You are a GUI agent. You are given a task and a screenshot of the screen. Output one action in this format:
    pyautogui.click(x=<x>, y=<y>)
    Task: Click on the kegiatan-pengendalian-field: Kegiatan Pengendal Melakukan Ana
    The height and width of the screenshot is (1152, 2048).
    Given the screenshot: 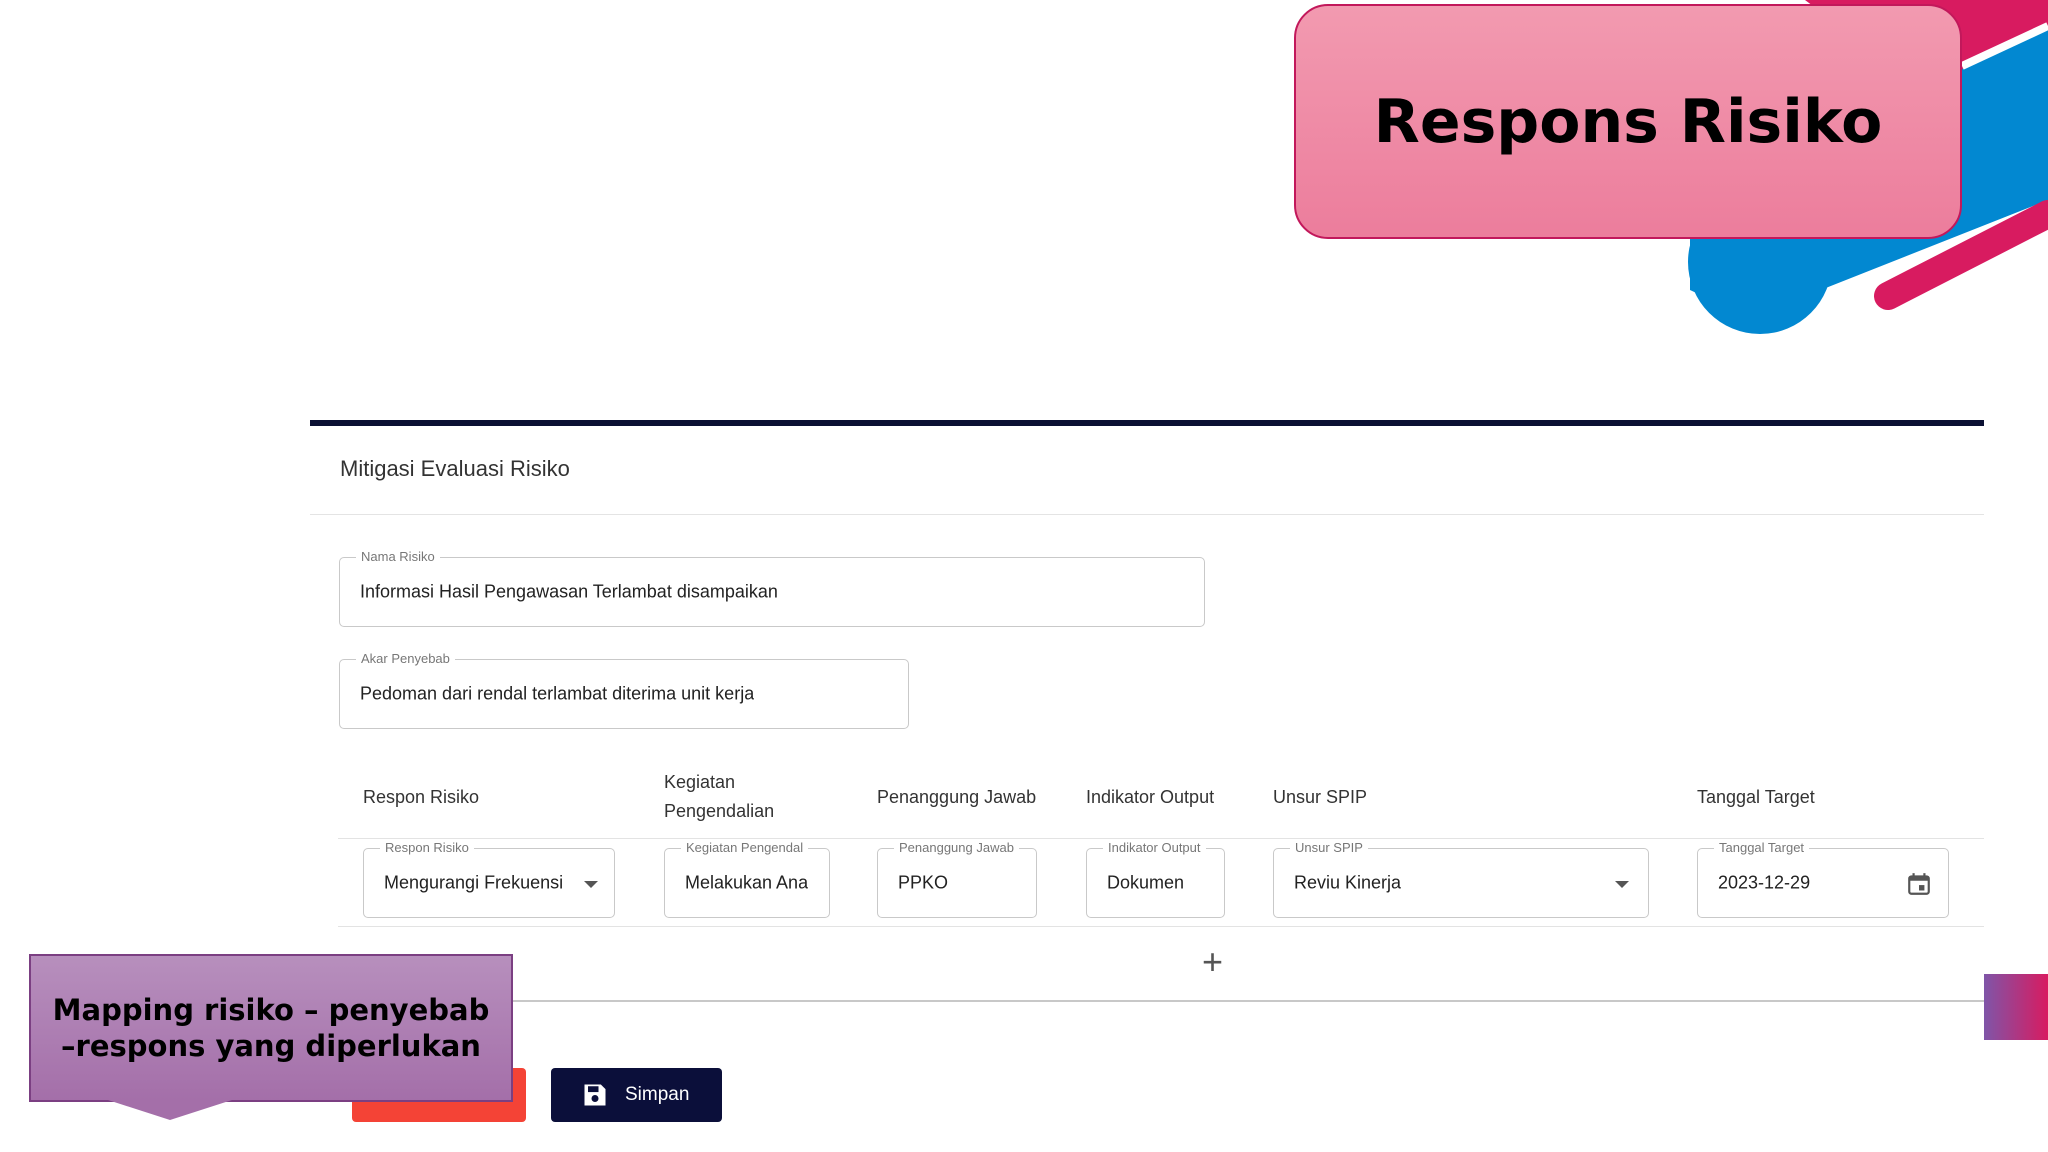 What is the action you would take?
    pyautogui.click(x=747, y=878)
    